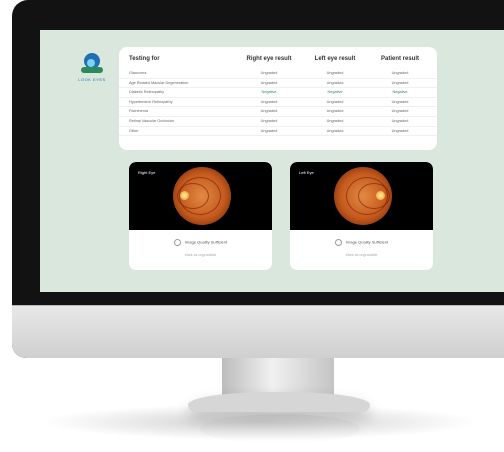  What do you see at coordinates (147, 172) in the screenshot?
I see `right-eye-title: Right Eye` at bounding box center [147, 172].